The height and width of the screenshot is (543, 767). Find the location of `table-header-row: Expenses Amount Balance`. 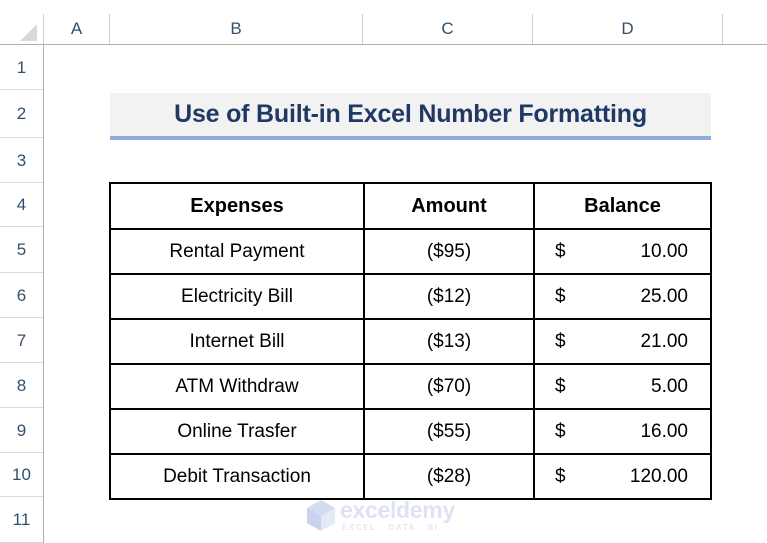

table-header-row: Expenses Amount Balance is located at coordinates (410, 206).